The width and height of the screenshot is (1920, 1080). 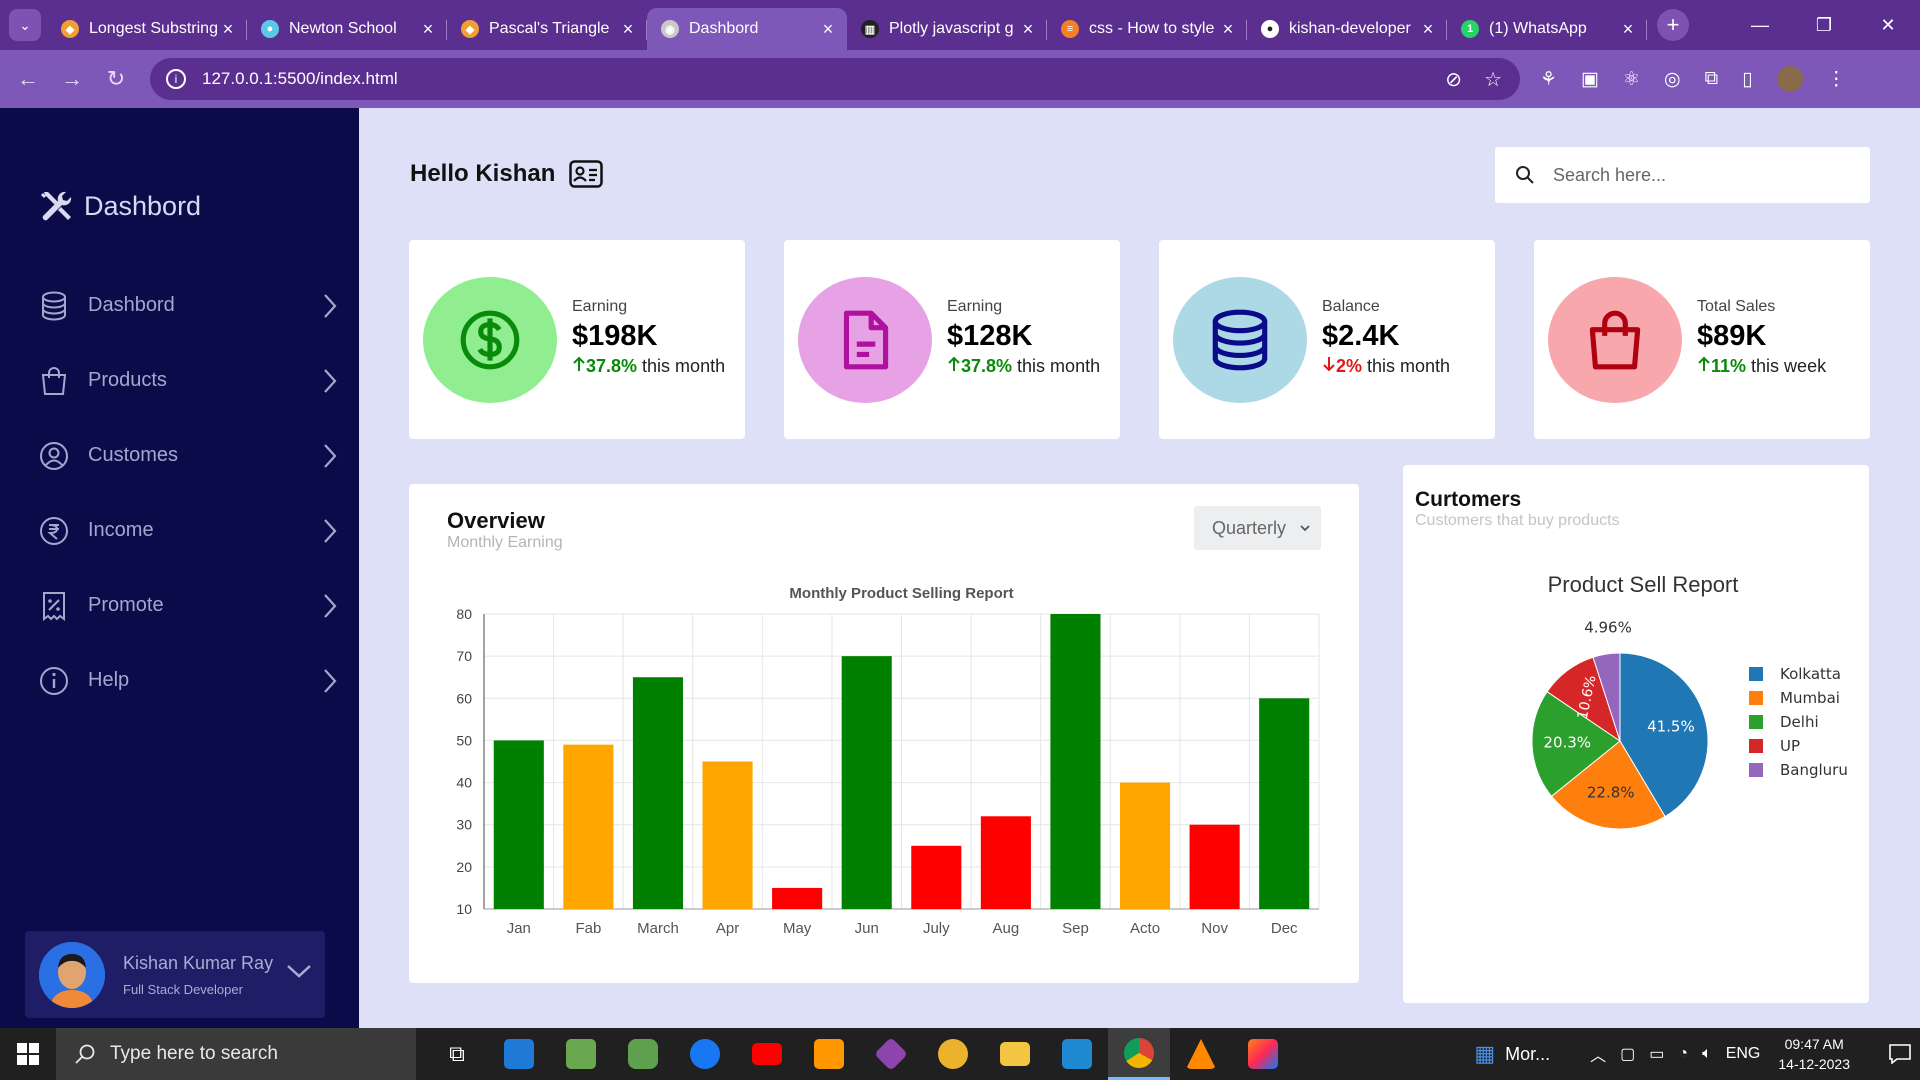 I want to click on volume-icon: 🔈︎, so click(x=1707, y=1054).